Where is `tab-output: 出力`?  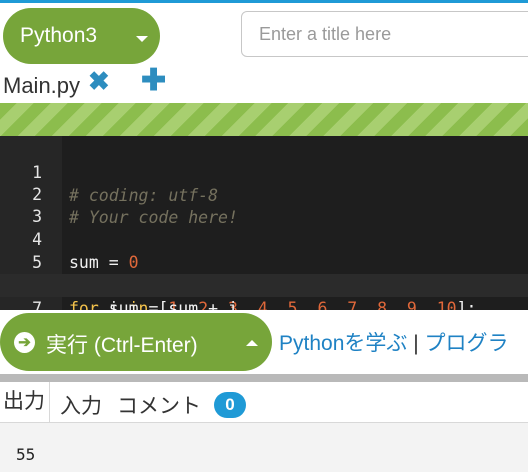 tab-output: 出力 is located at coordinates (25, 402).